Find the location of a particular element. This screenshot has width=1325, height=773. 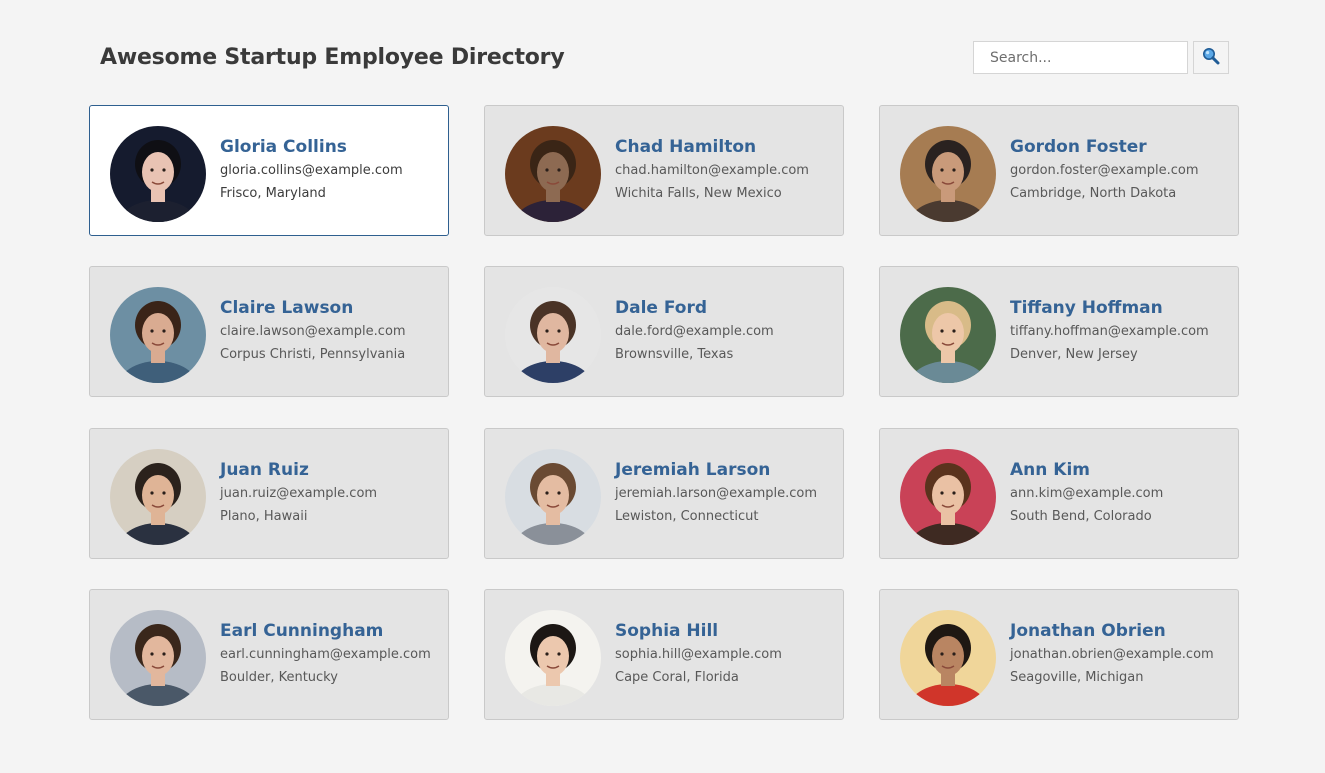

employee-location: Lewiston, Connecticut is located at coordinates (687, 516).